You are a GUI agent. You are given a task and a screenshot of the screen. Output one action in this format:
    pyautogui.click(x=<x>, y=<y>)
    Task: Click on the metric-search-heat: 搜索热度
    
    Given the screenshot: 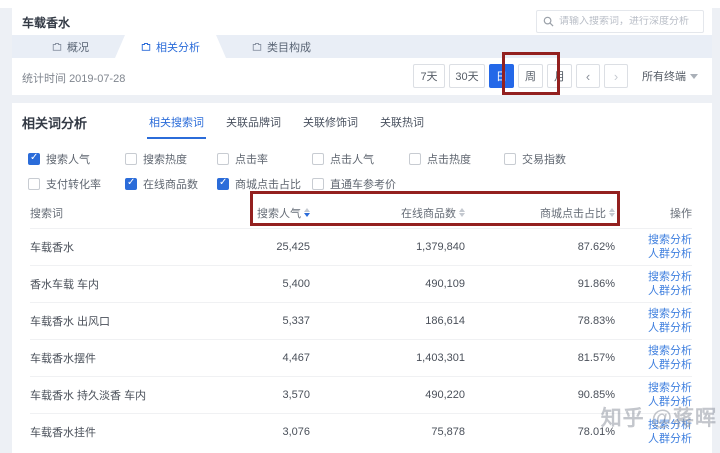 What is the action you would take?
    pyautogui.click(x=171, y=159)
    